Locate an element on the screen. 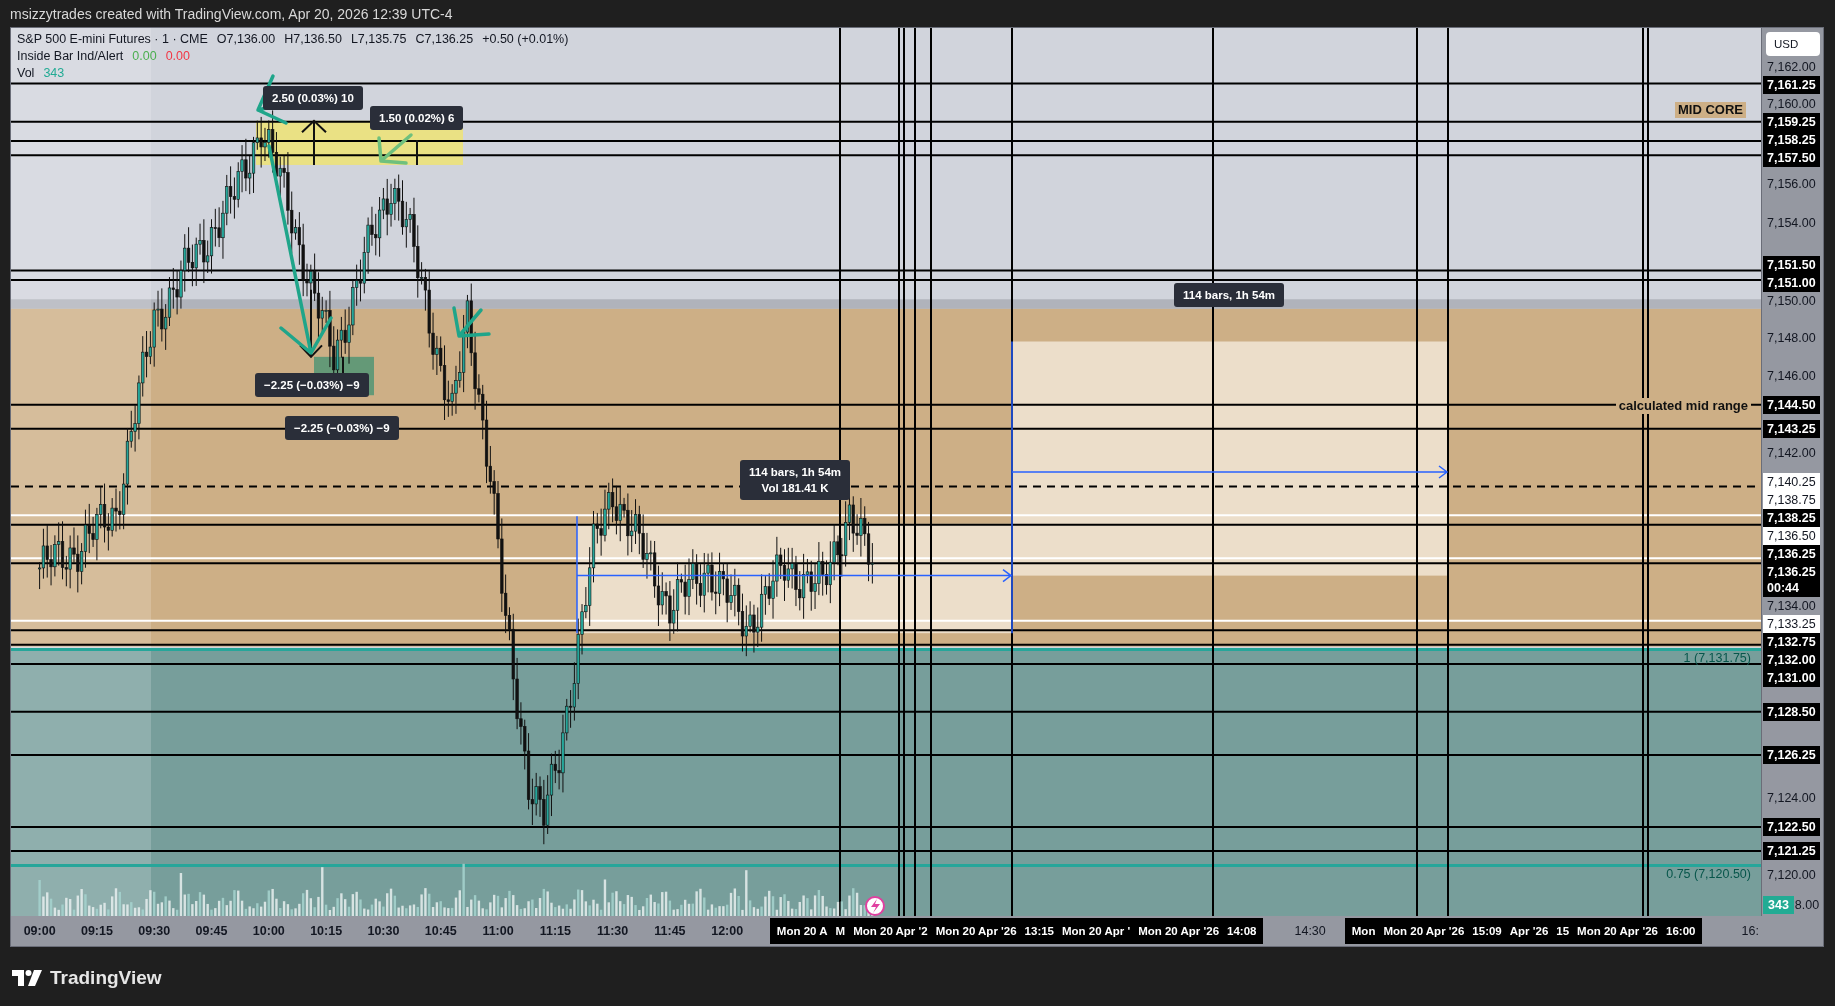  time-label: 12:00 is located at coordinates (727, 931).